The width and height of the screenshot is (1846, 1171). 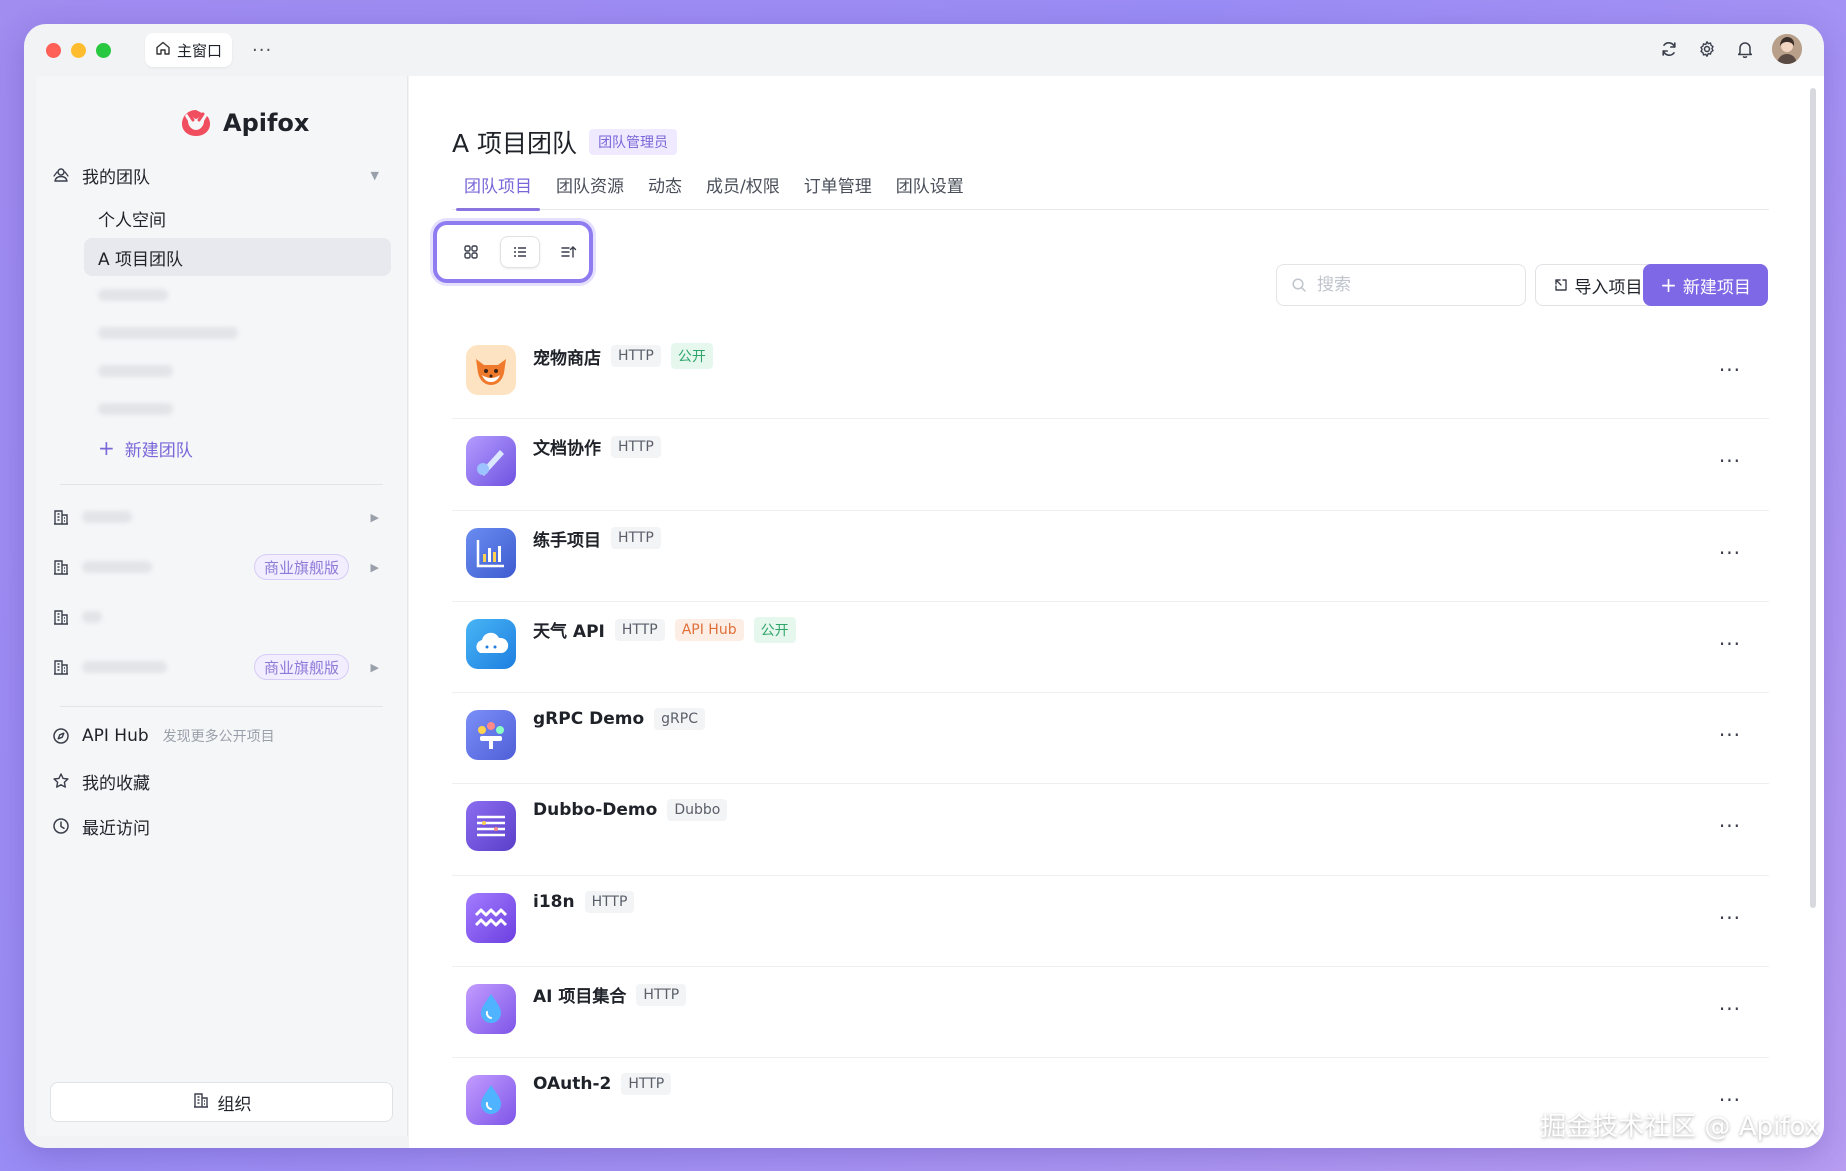 I want to click on apifox-logo-icon, so click(x=196, y=123).